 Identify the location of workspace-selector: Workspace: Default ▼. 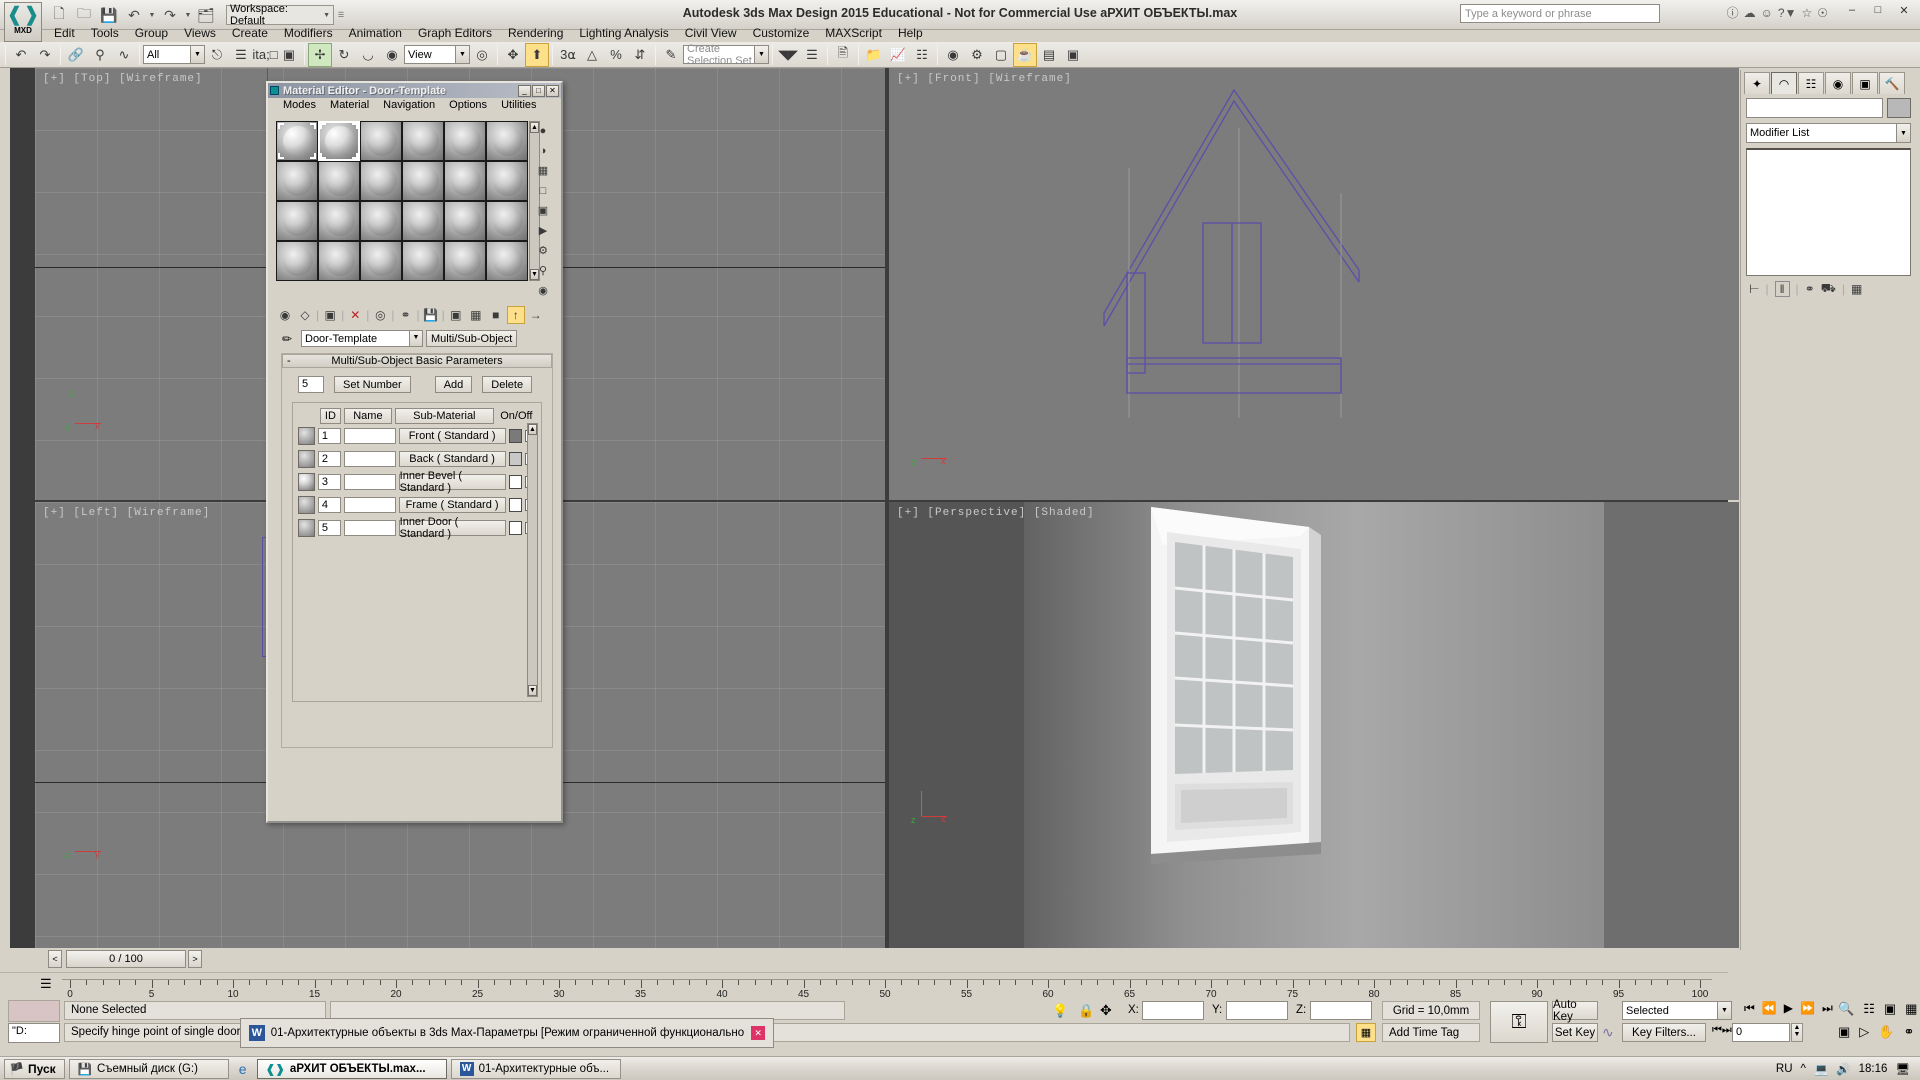
(280, 15).